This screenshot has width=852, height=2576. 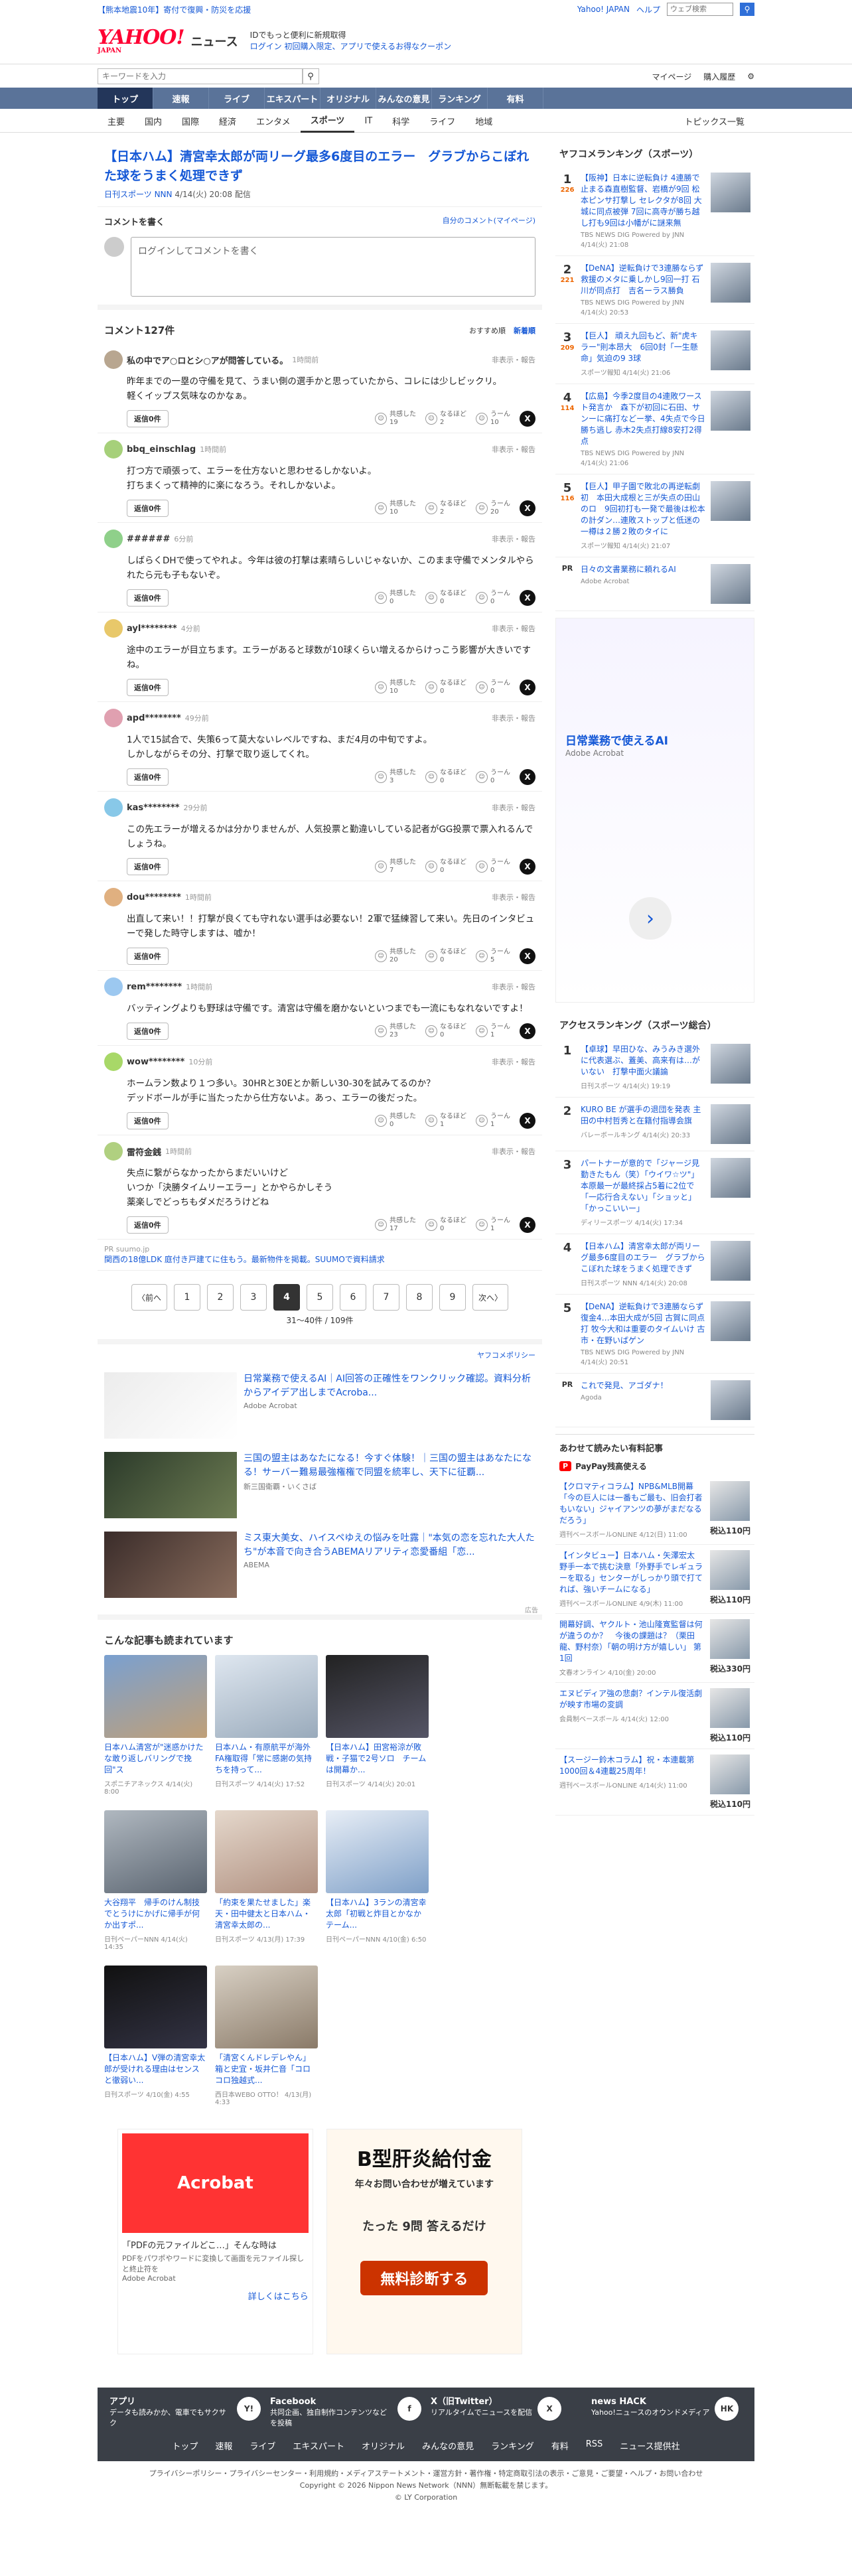 I want to click on reaction-r1: ☺ 共感した 17, so click(x=395, y=1225).